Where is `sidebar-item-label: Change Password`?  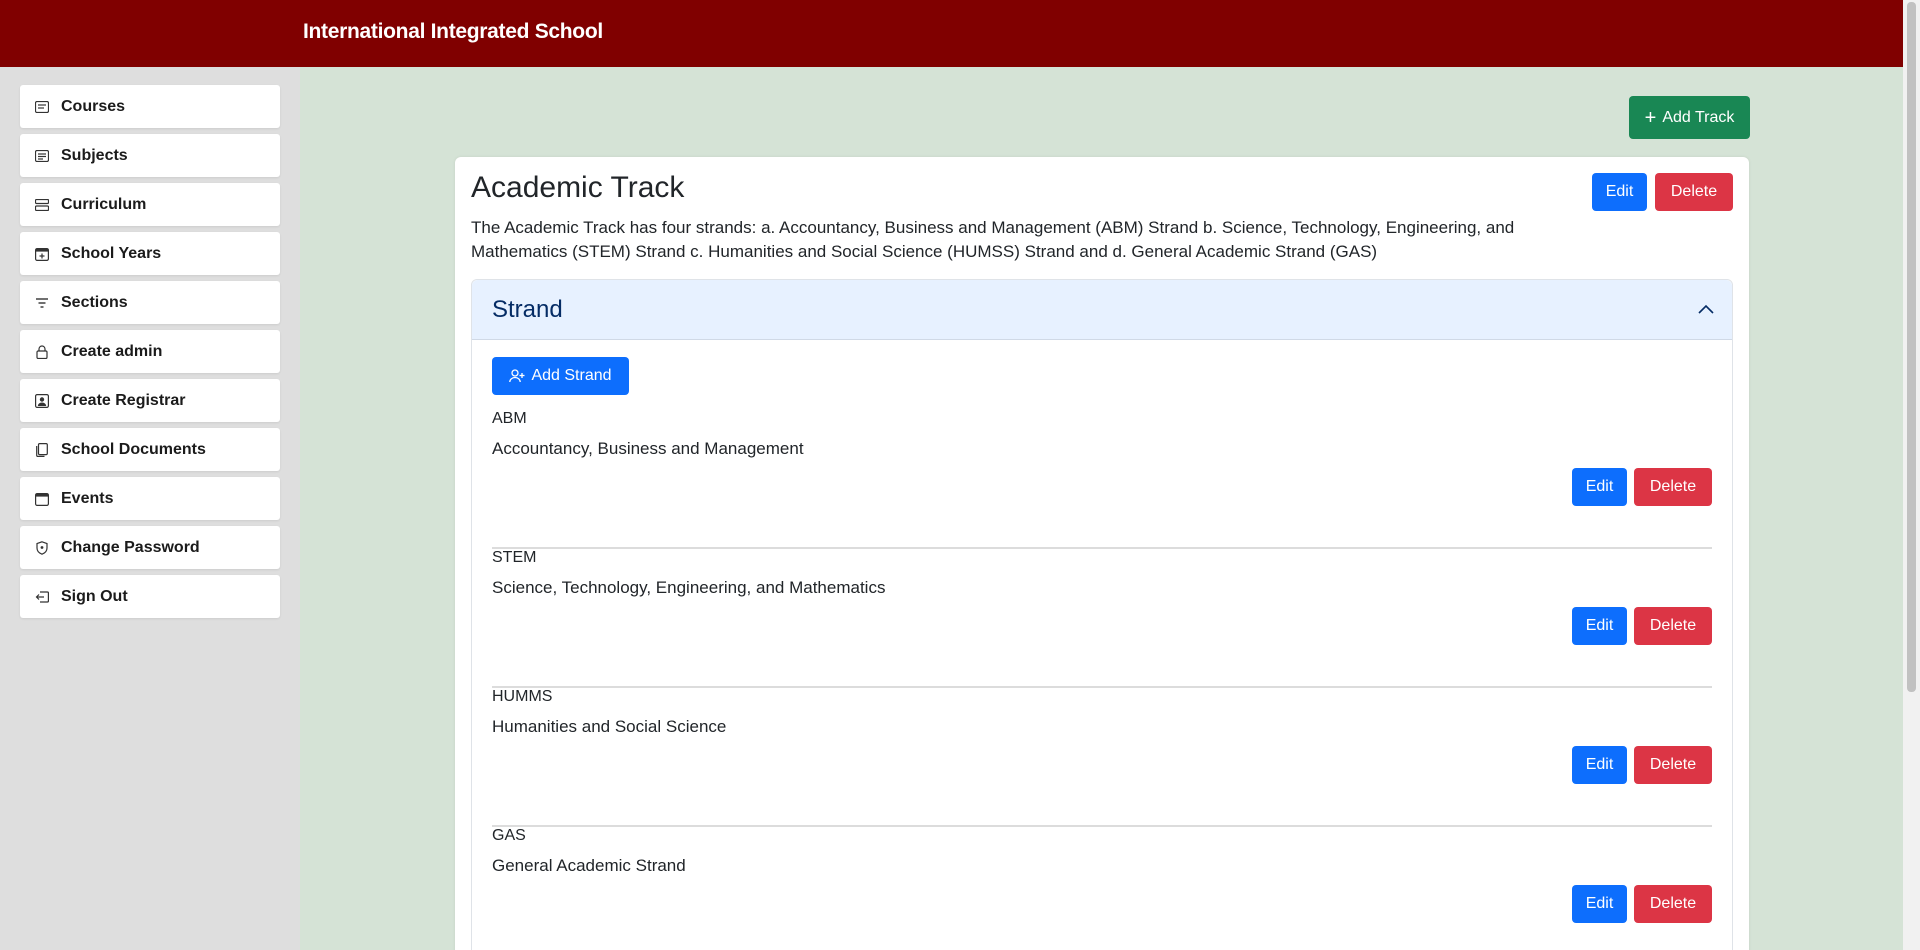
sidebar-item-label: Change Password is located at coordinates (130, 547).